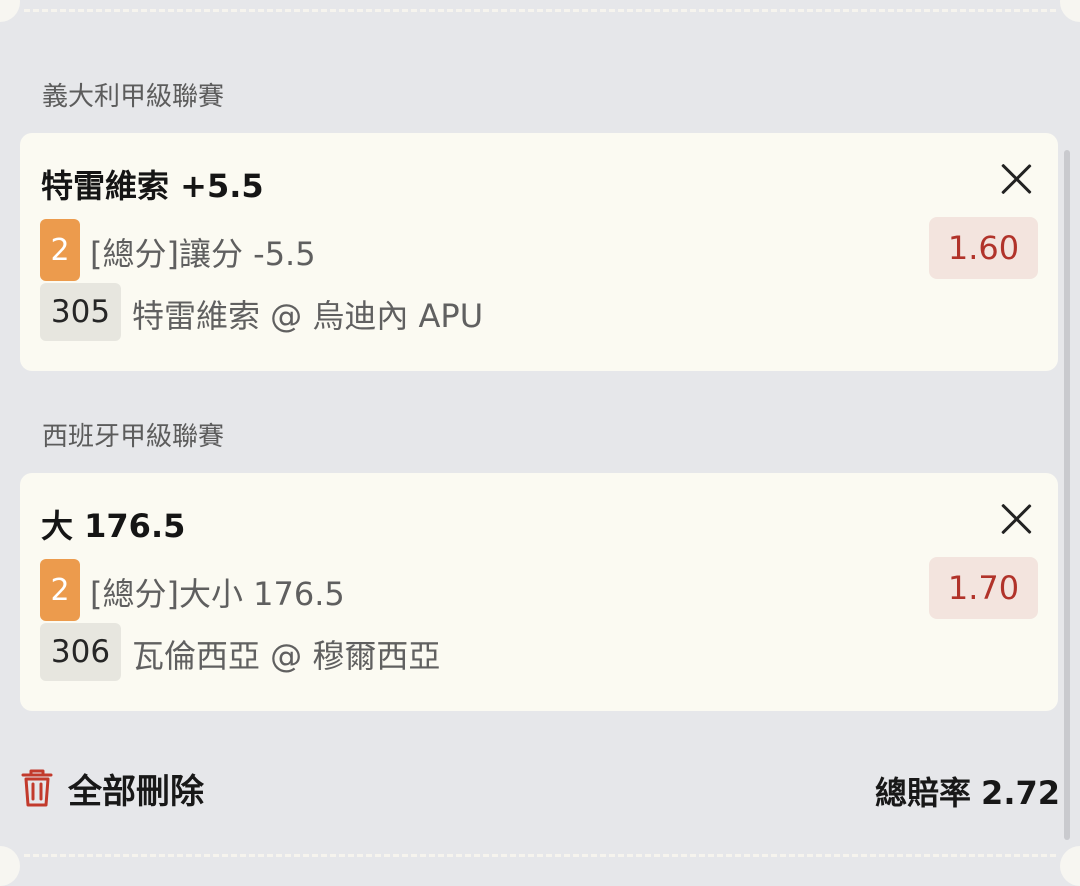 The image size is (1080, 886). I want to click on odds-value: 1.60, so click(983, 248).